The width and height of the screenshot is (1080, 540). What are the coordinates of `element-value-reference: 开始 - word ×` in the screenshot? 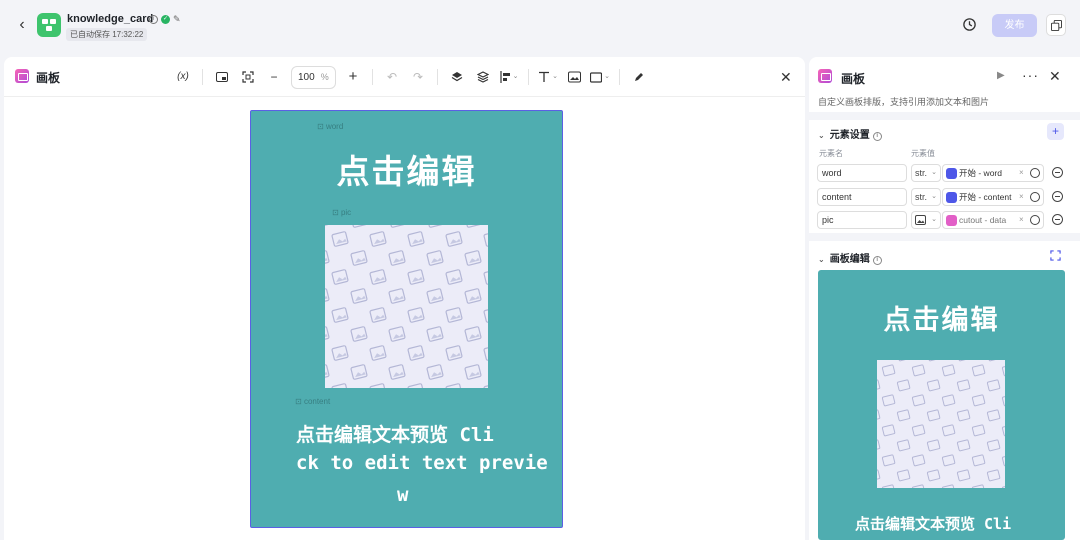 It's located at (993, 173).